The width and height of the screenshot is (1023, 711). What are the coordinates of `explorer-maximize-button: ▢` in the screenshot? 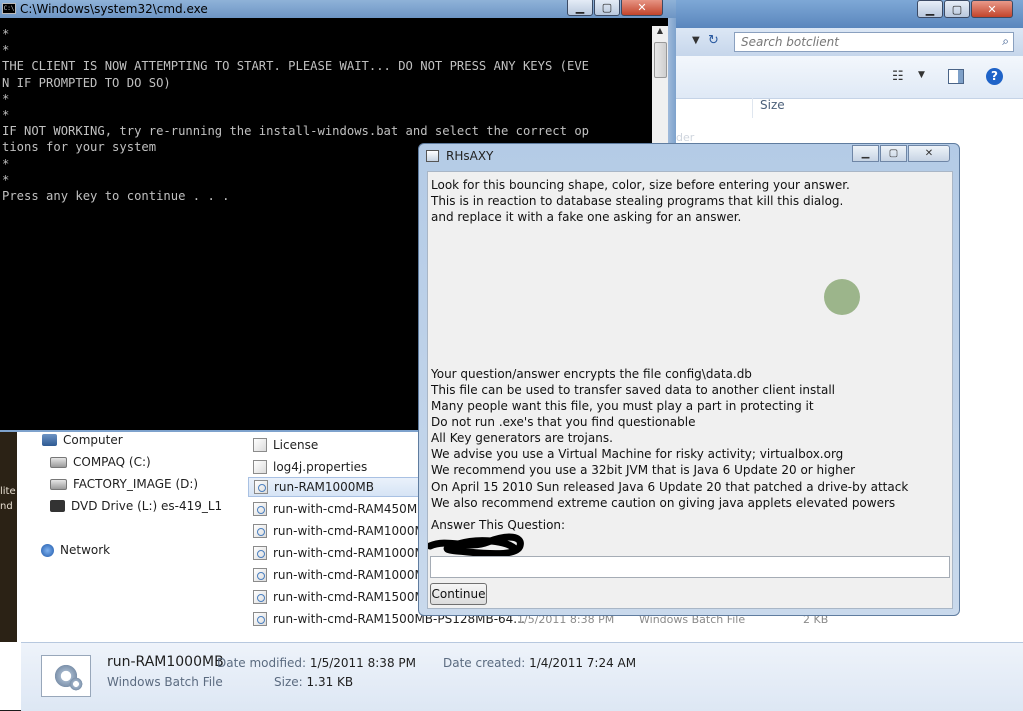 It's located at (957, 9).